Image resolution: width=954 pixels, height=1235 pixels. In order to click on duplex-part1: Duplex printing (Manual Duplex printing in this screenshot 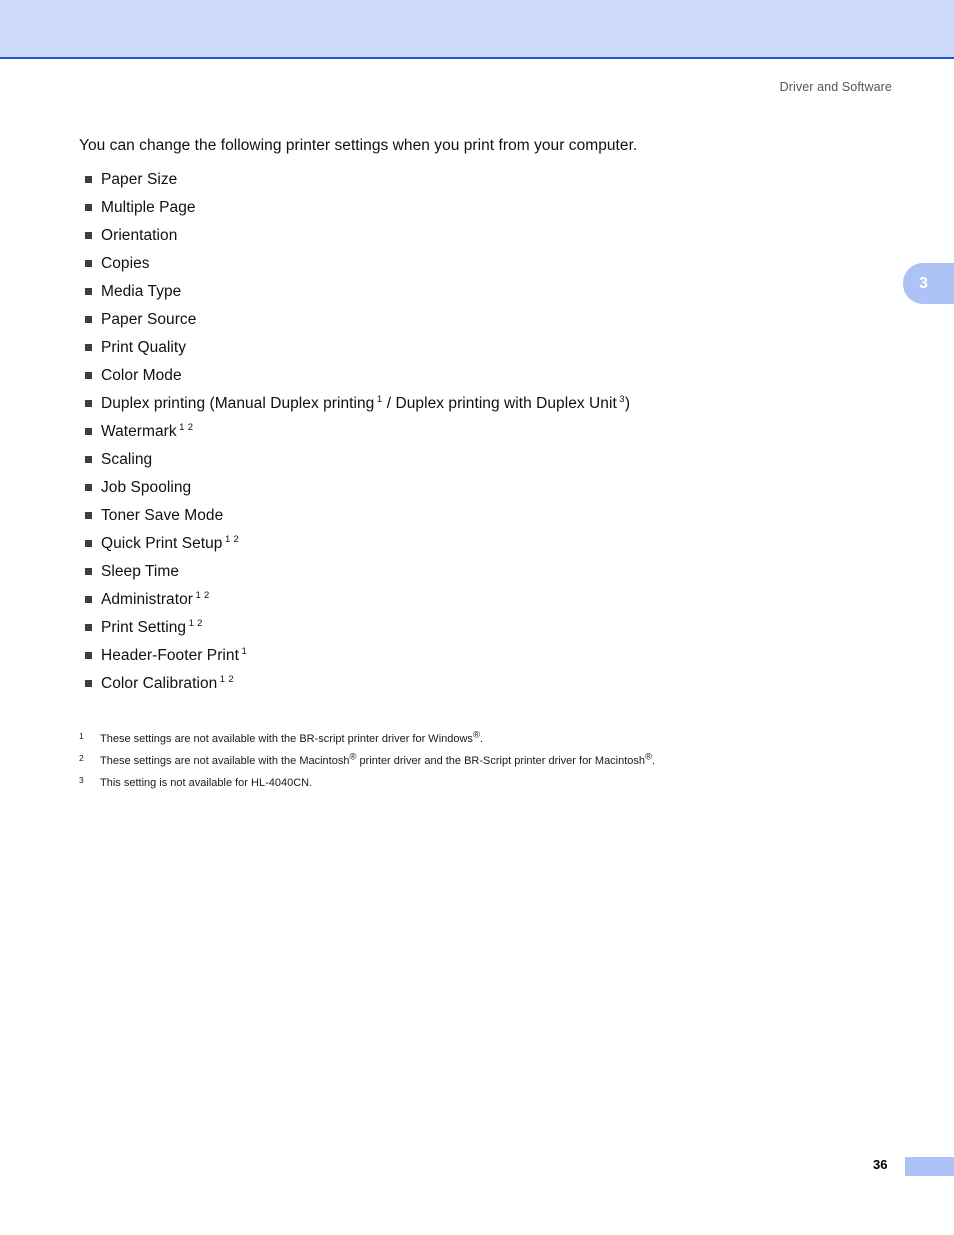, I will do `click(238, 403)`.